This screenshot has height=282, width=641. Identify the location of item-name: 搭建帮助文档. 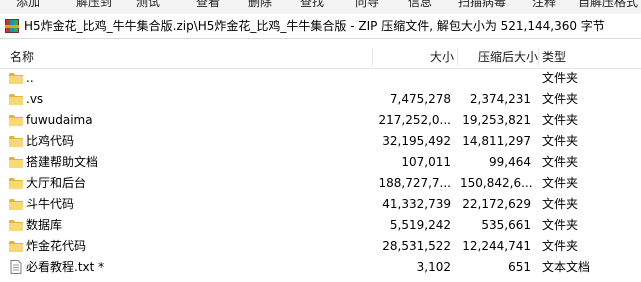
(62, 162).